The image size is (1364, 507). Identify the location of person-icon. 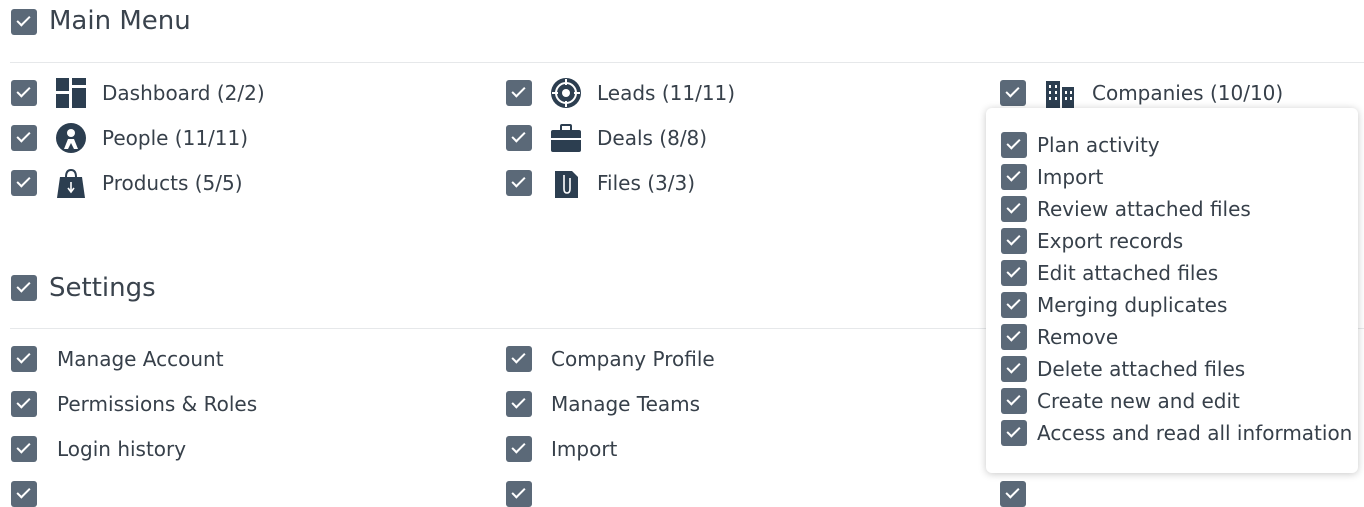
(71, 138).